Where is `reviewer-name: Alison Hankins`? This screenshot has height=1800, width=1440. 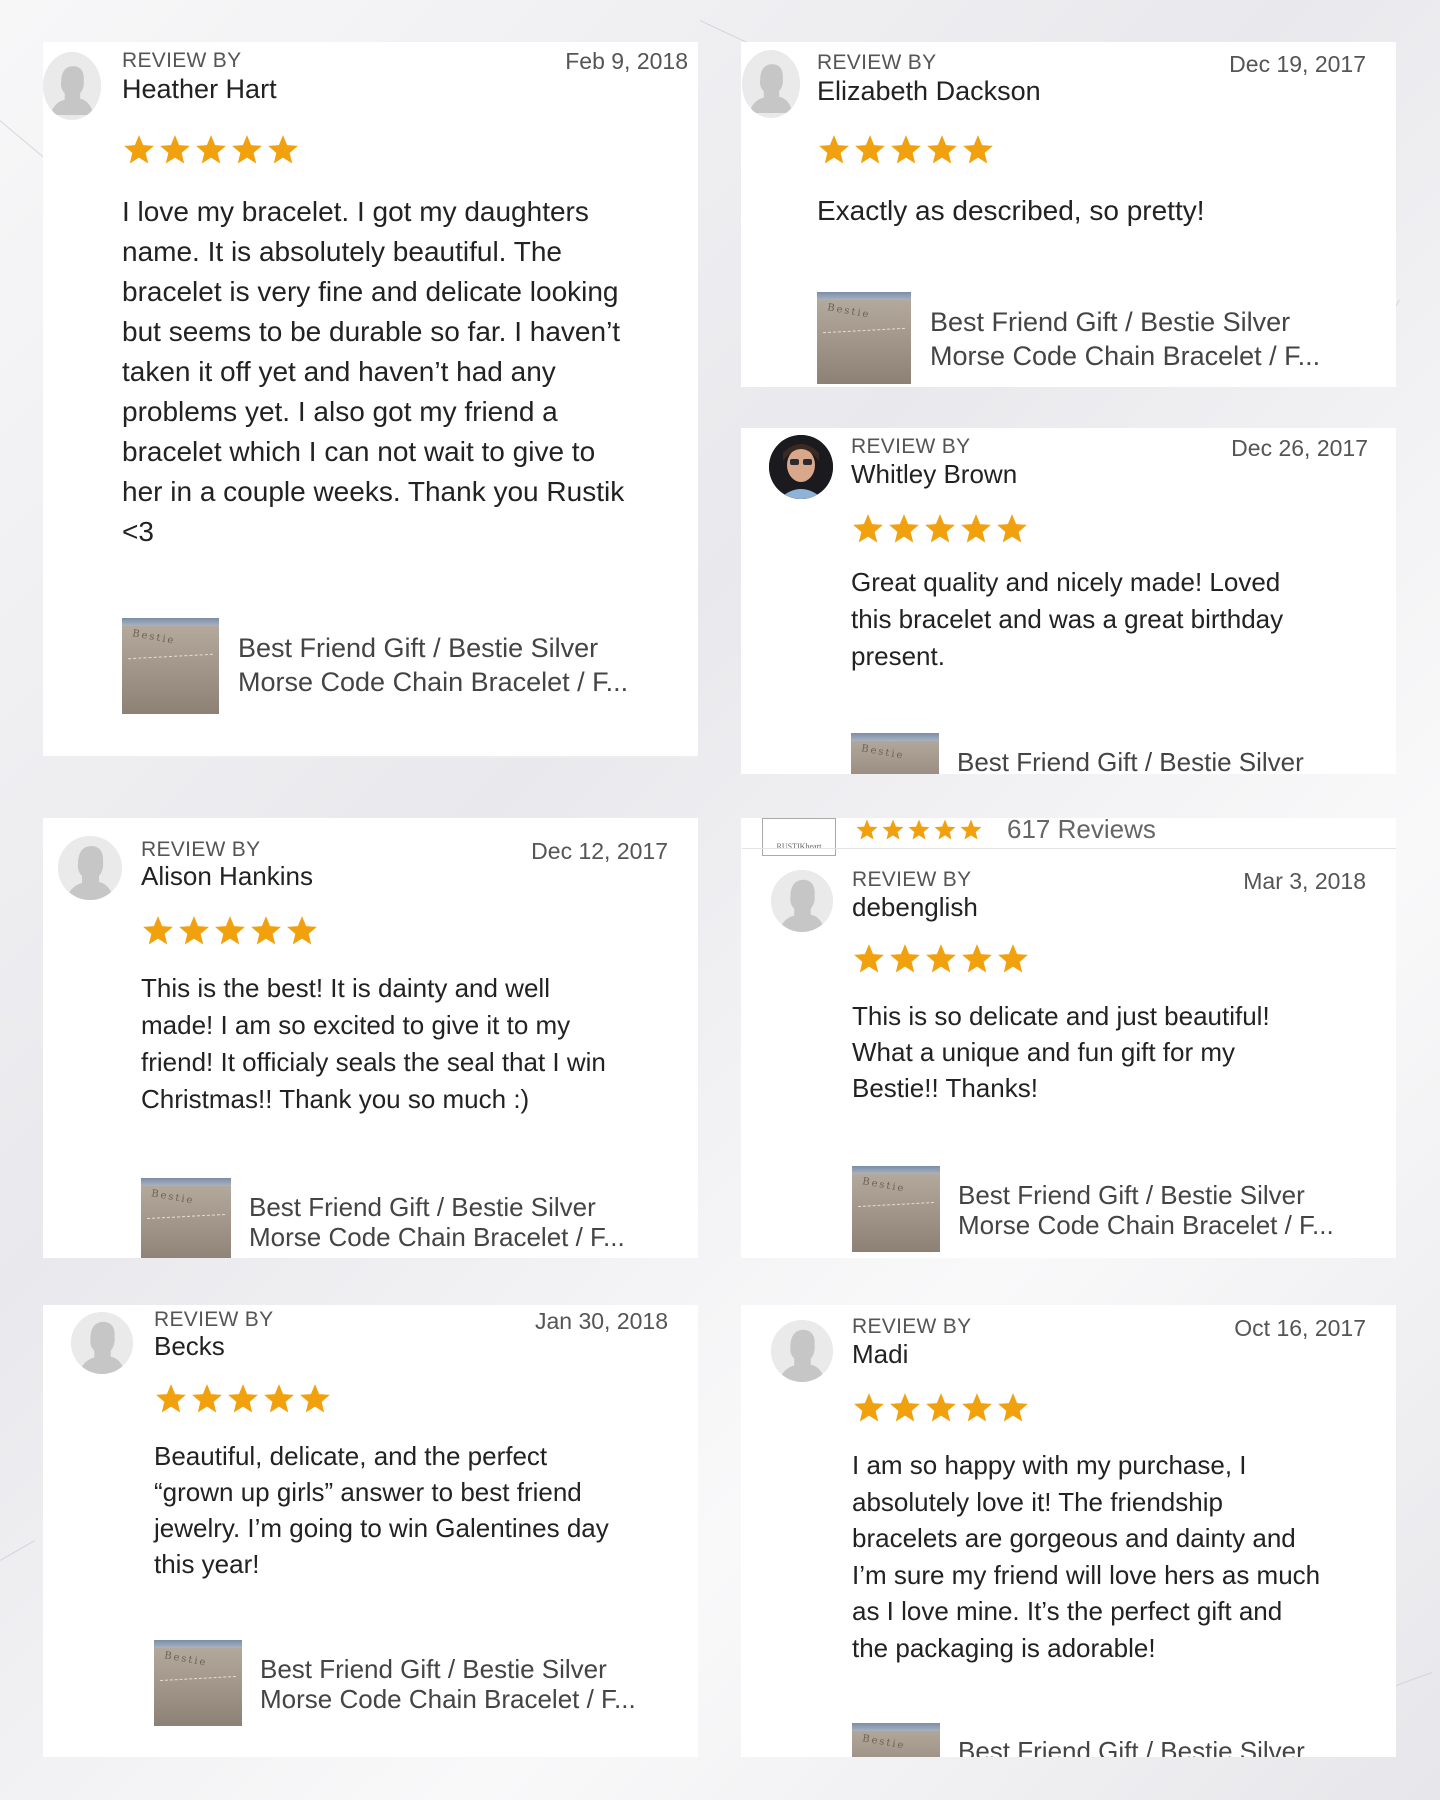
reviewer-name: Alison Hankins is located at coordinates (227, 876).